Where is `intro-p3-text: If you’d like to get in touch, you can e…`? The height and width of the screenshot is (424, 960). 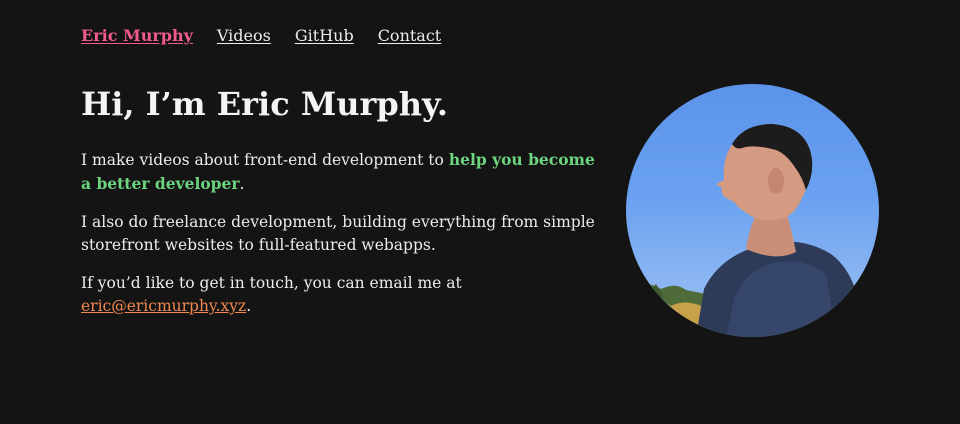 intro-p3-text: If you’d like to get in touch, you can e… is located at coordinates (271, 283).